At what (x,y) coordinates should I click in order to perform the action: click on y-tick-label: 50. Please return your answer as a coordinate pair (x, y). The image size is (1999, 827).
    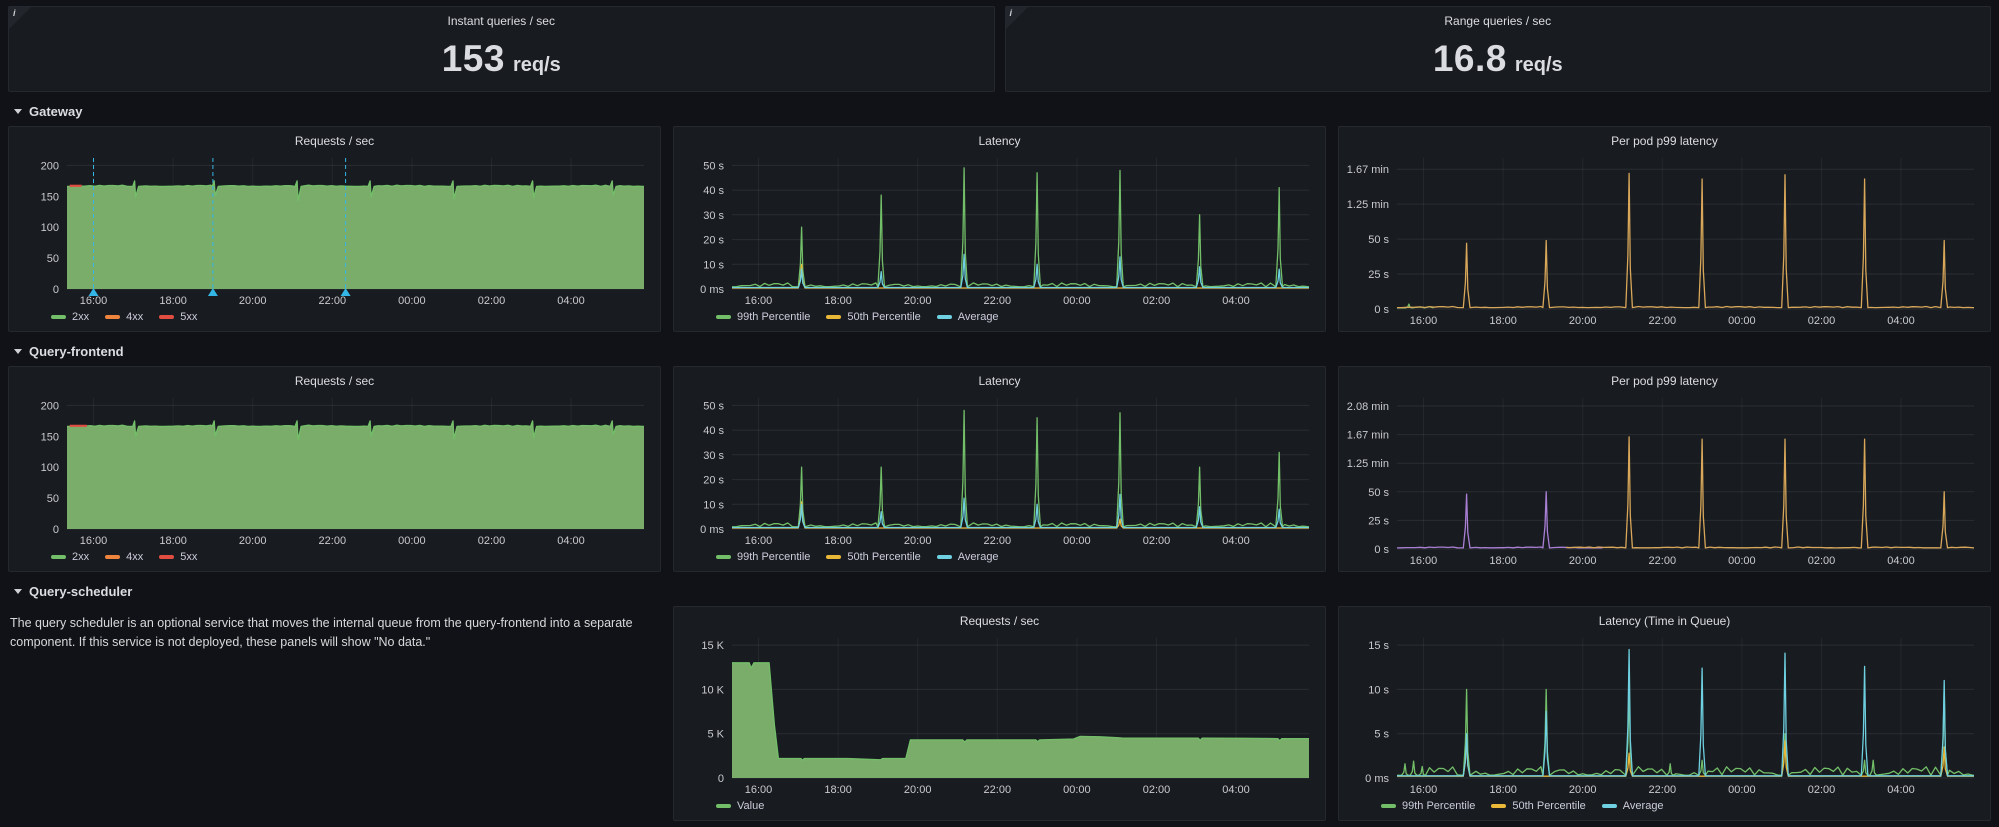
    Looking at the image, I should click on (53, 259).